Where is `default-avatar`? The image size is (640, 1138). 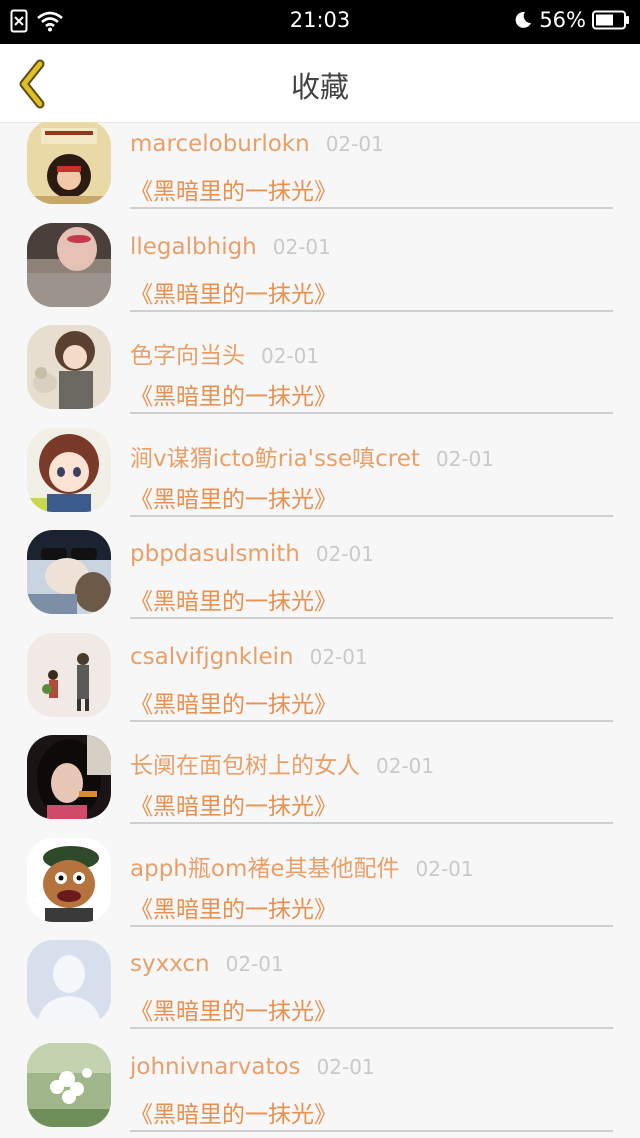 default-avatar is located at coordinates (69, 982).